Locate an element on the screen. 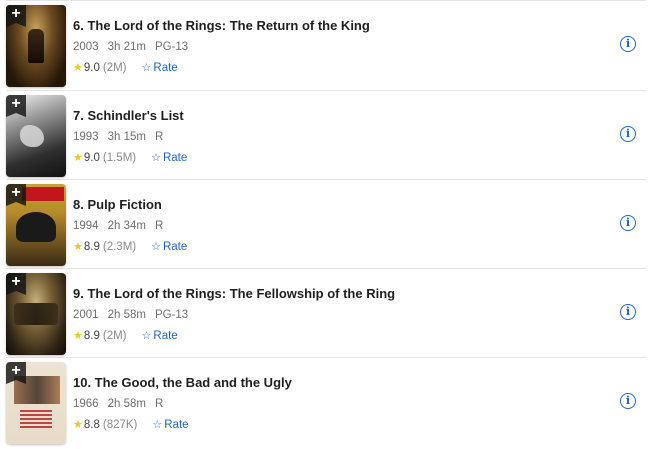 This screenshot has width=664, height=449. movie-metadata: 2001 2h 58m PG-13 is located at coordinates (135, 315).